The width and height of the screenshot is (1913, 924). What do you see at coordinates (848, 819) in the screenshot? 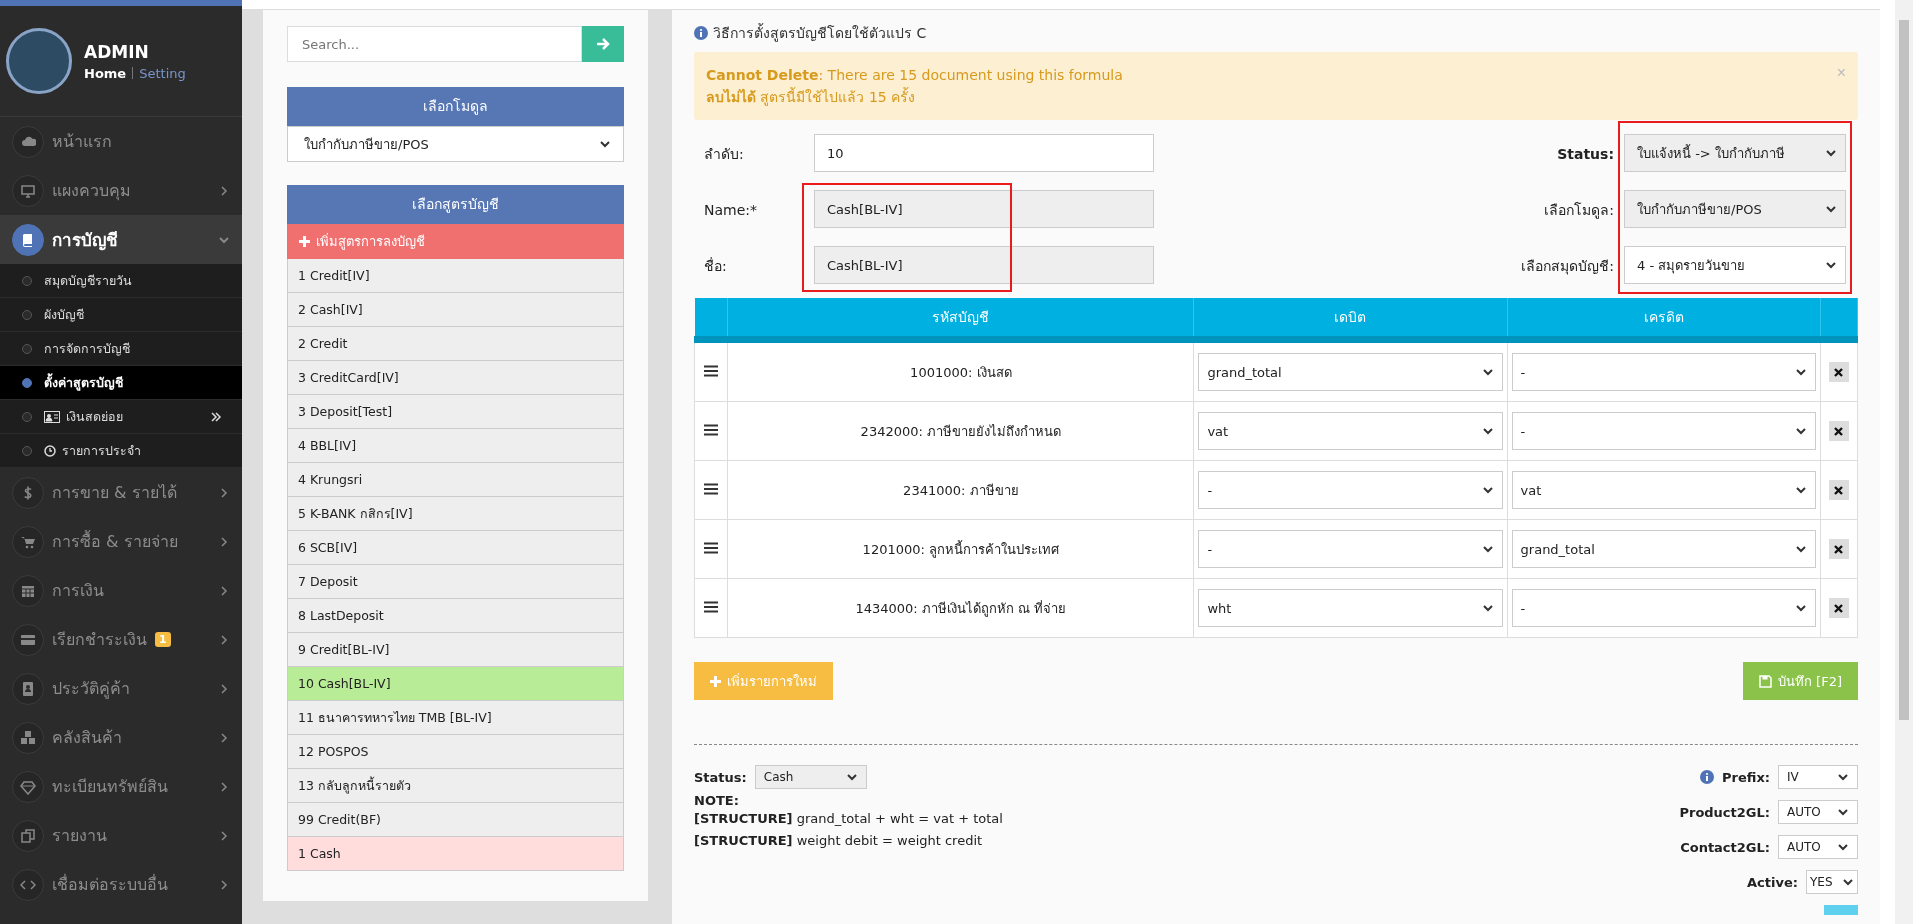
I see `note-text: [STRUCTURE] grand_total + wht = vat + total` at bounding box center [848, 819].